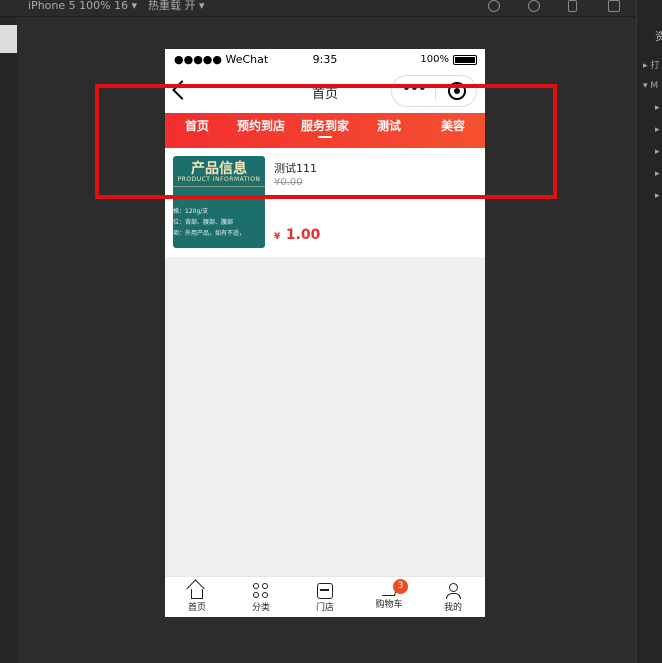  Describe the element at coordinates (434, 59) in the screenshot. I see `battery-percent: 100%` at that location.